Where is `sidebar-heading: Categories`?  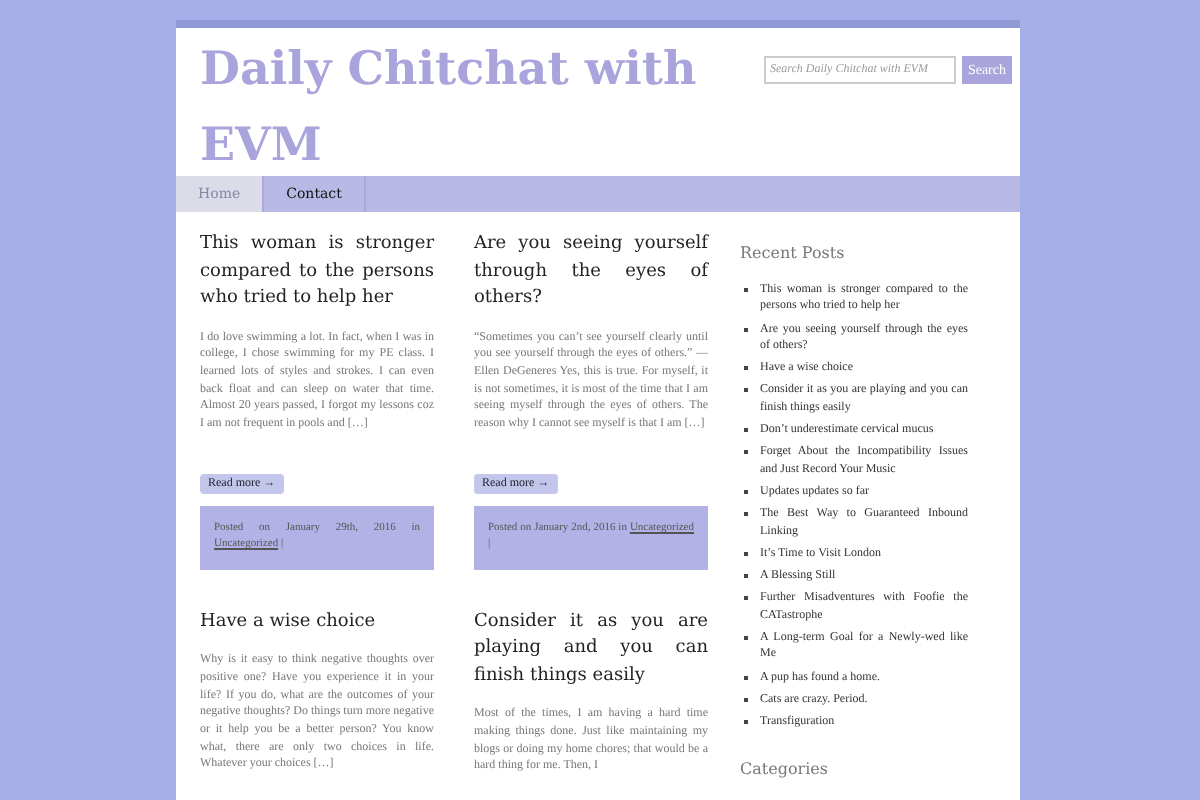
sidebar-heading: Categories is located at coordinates (785, 768).